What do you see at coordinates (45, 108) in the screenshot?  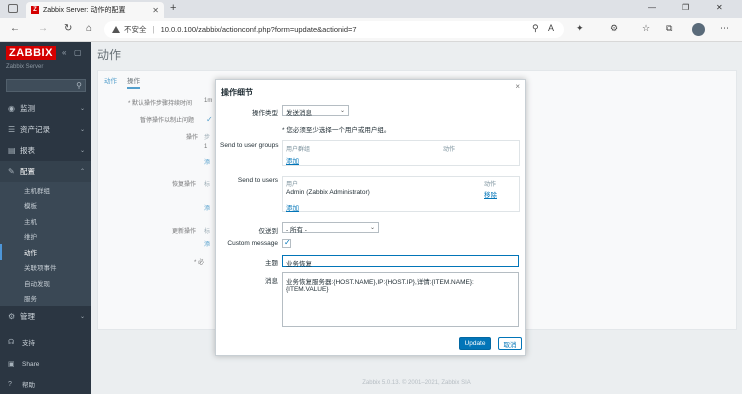 I see `sidebar-item-monitoring: ◉ 监测 ⌄` at bounding box center [45, 108].